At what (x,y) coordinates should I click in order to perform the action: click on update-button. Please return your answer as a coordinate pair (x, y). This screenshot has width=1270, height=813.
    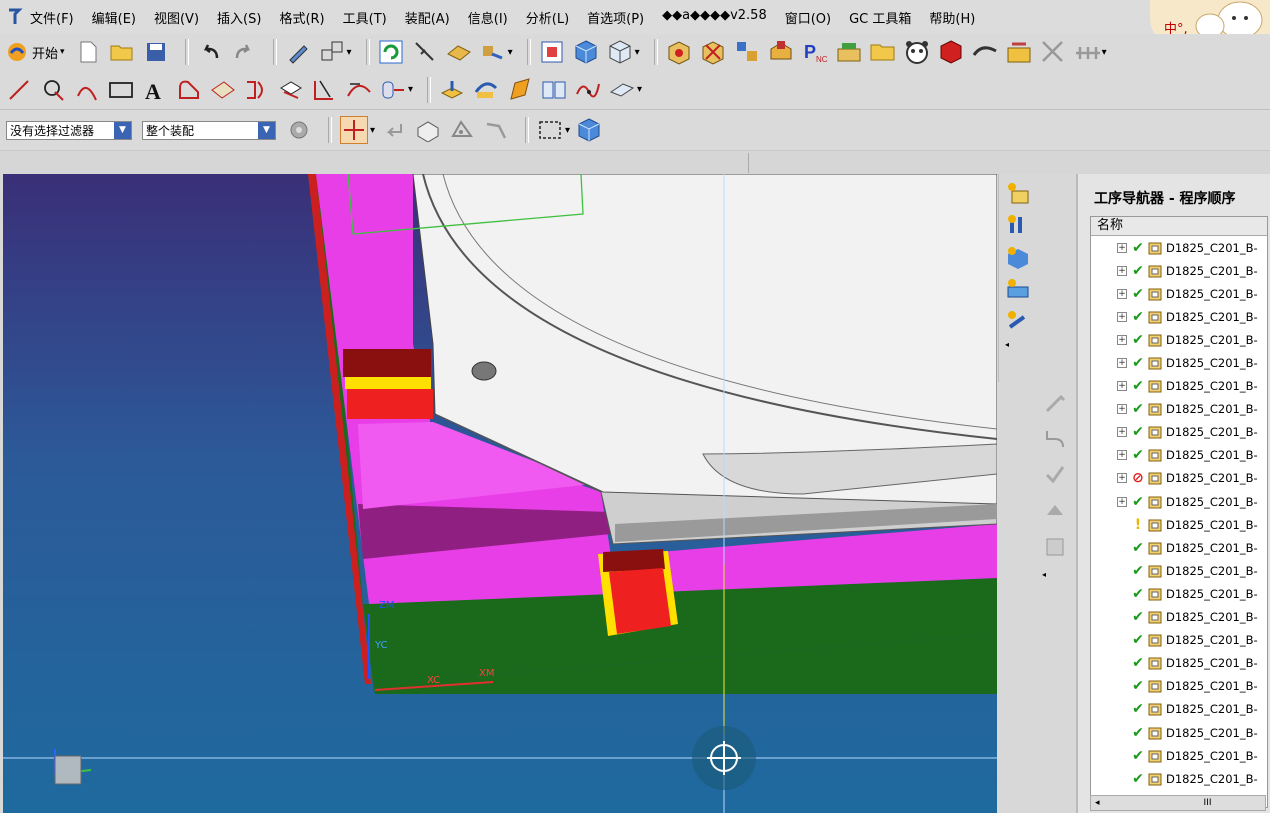
    Looking at the image, I should click on (391, 52).